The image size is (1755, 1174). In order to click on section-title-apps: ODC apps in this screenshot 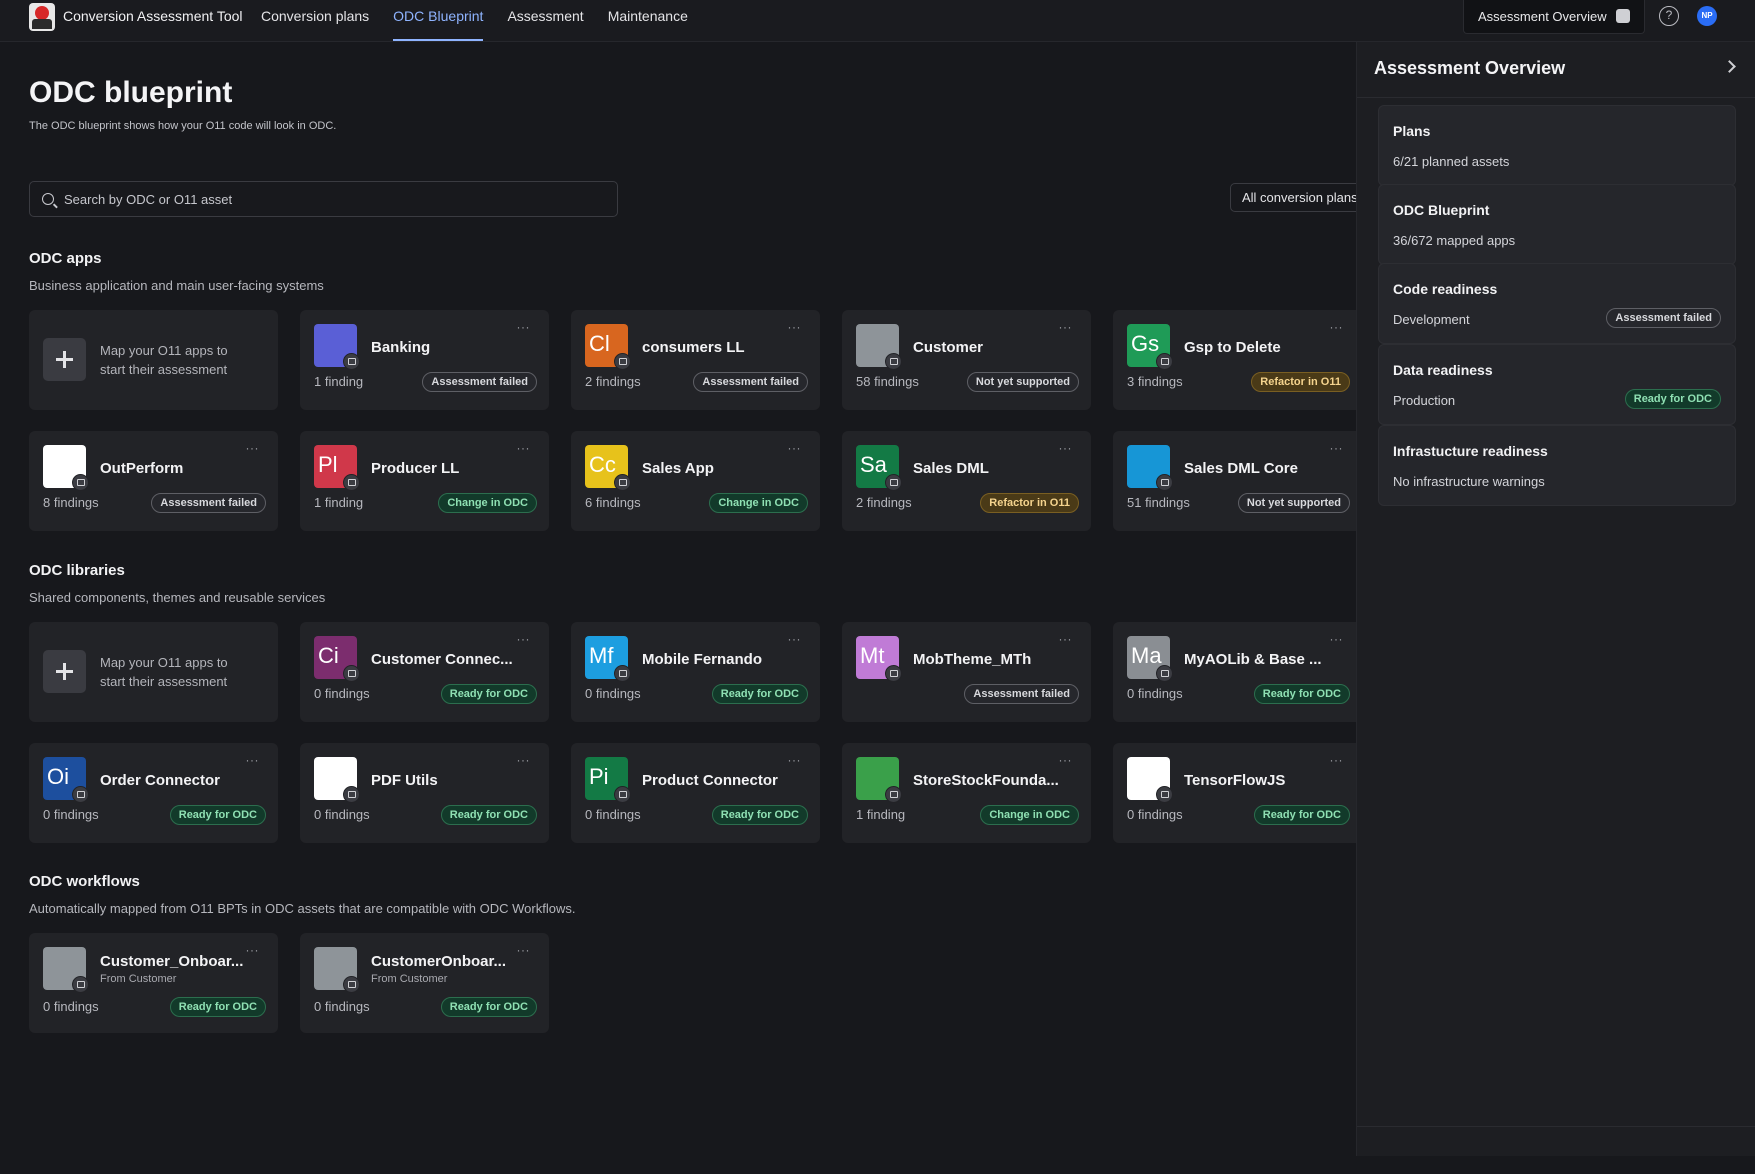, I will do `click(65, 258)`.